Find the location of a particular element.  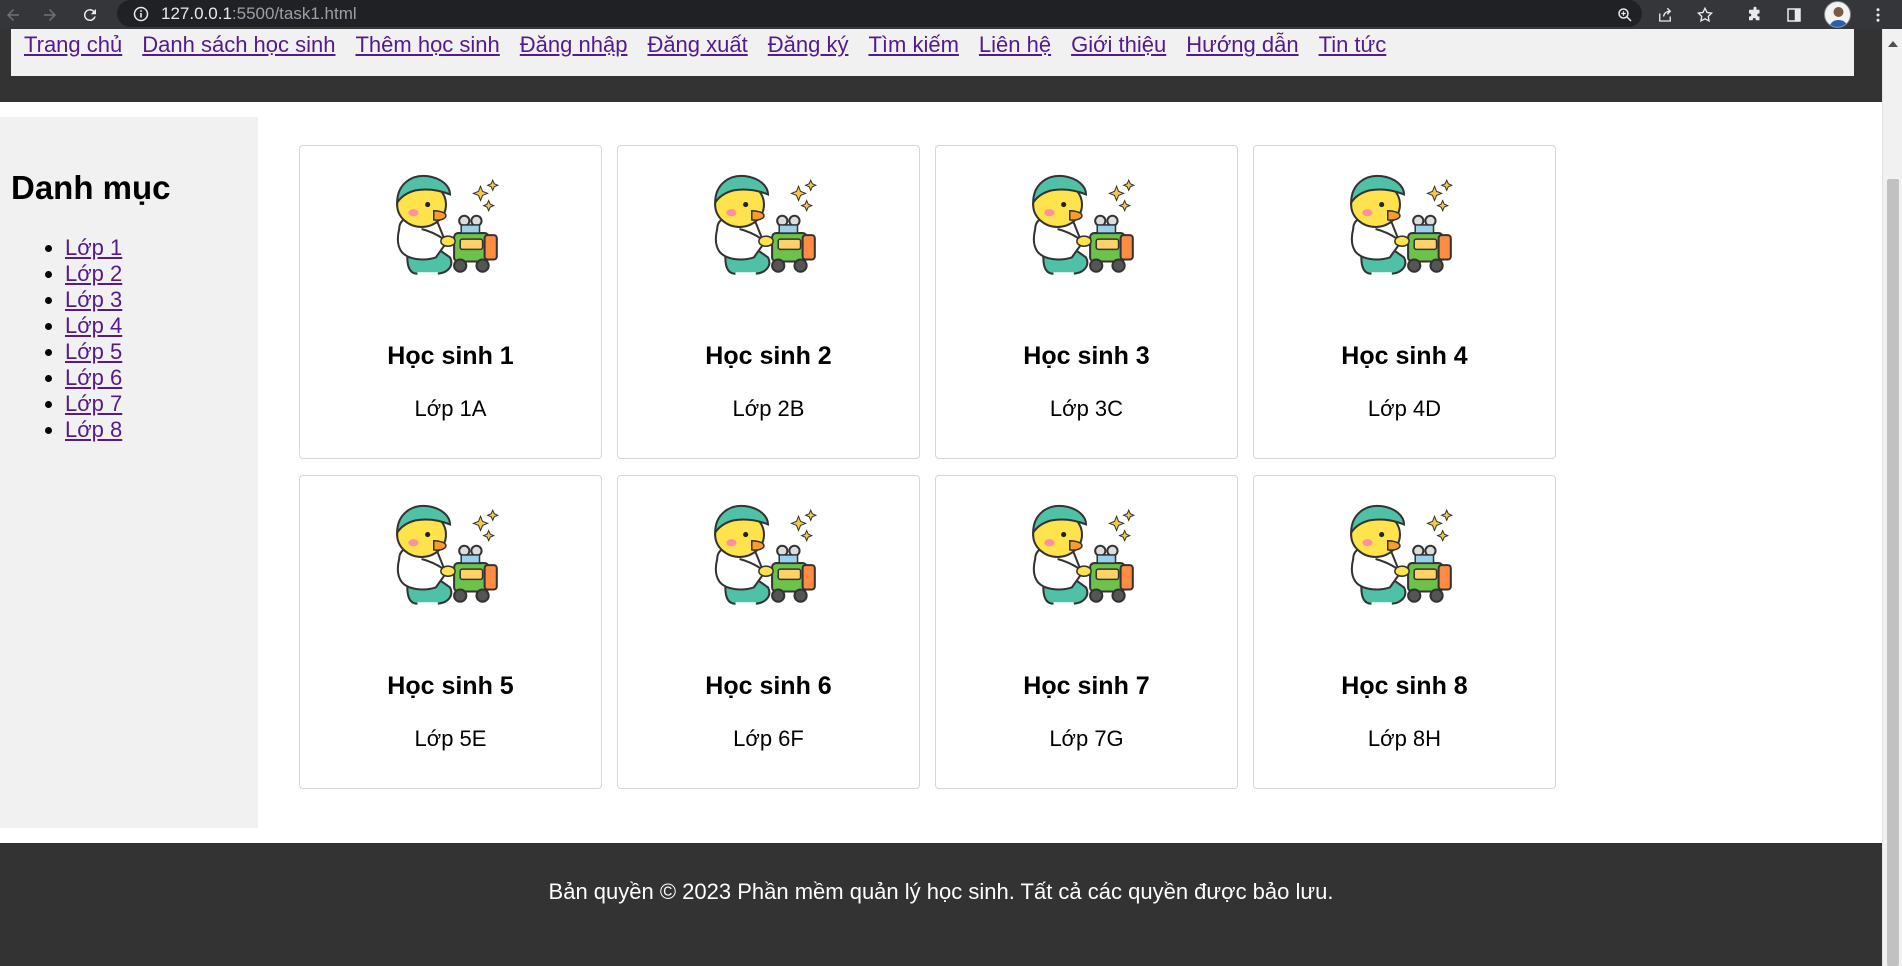

sidebar-item-class-1: Lớp 1 is located at coordinates (93, 247).